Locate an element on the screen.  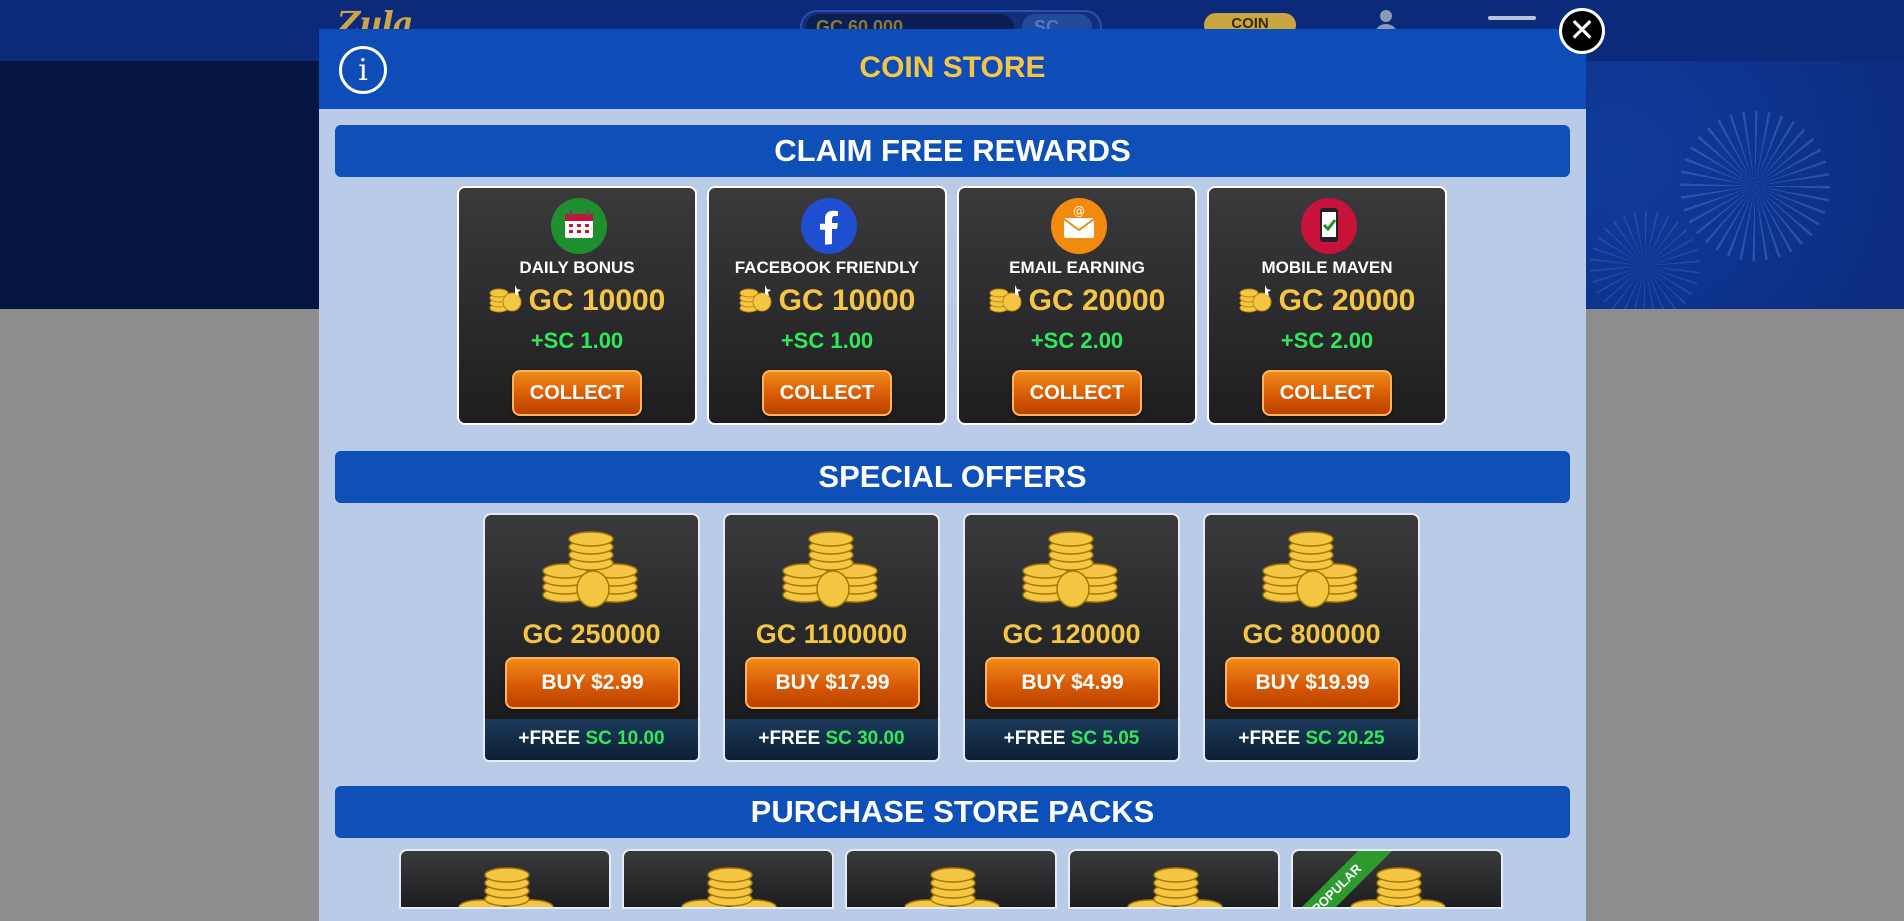
modal-header: i COIN STORE is located at coordinates (952, 69).